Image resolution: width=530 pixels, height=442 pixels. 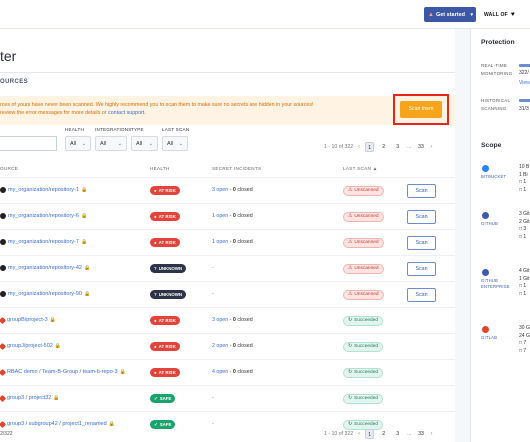 What do you see at coordinates (30, 398) in the screenshot?
I see `source-link: group3 / project32 🔒` at bounding box center [30, 398].